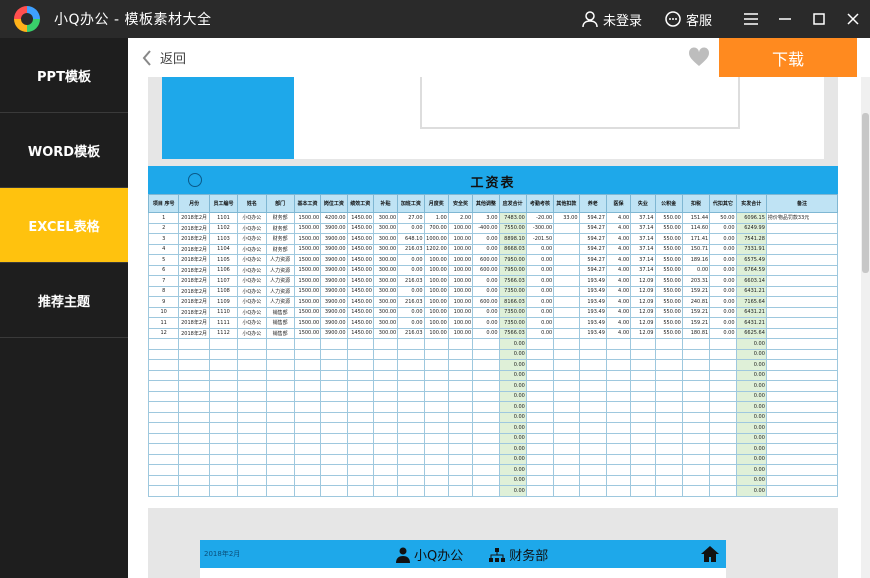 The image size is (870, 578). Describe the element at coordinates (699, 57) in the screenshot. I see `heart-icon` at that location.